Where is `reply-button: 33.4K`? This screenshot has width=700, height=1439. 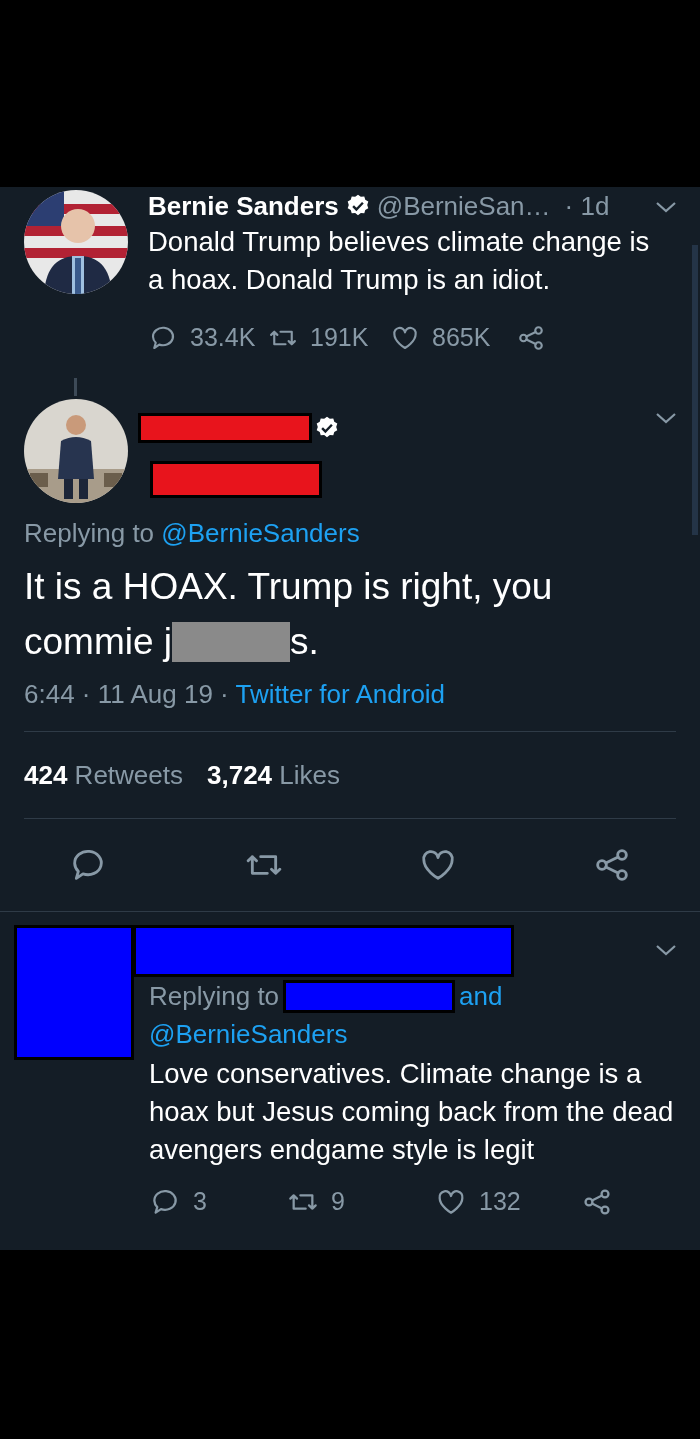
reply-button: 33.4K is located at coordinates (202, 338).